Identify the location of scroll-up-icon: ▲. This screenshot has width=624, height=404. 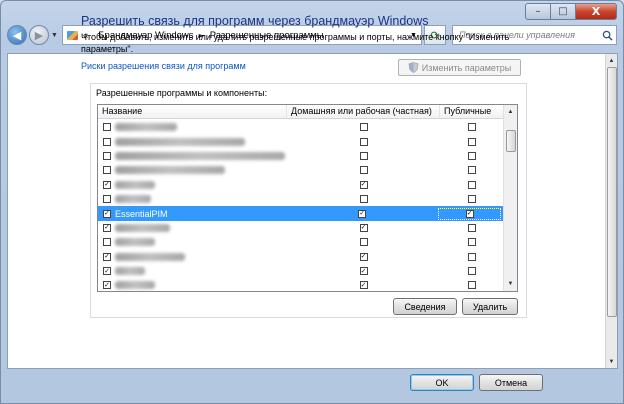
(611, 60).